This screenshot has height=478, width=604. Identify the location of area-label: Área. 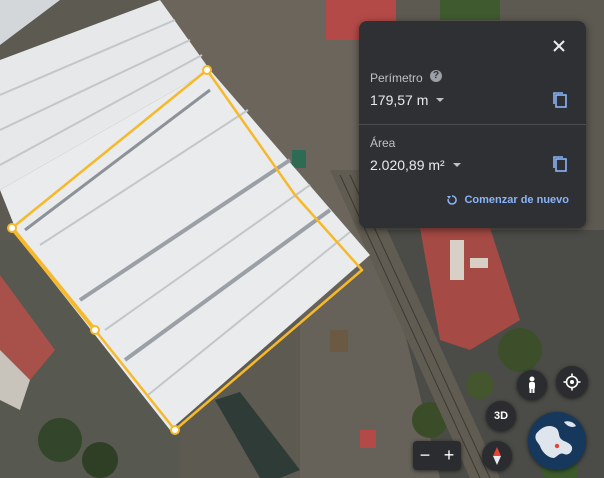
(383, 143).